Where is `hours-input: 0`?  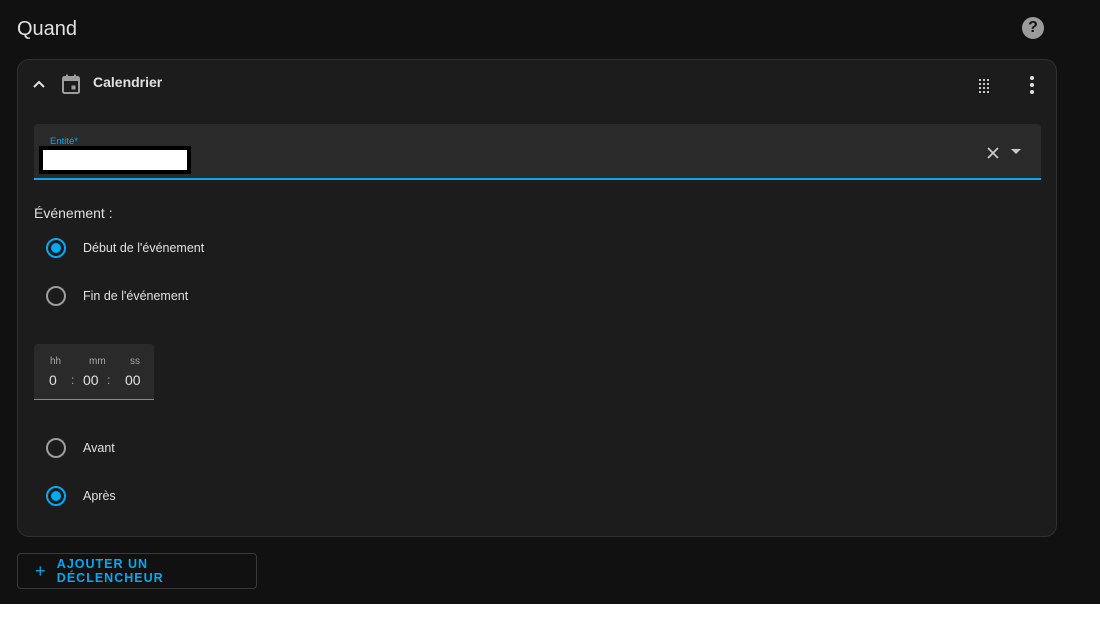
hours-input: 0 is located at coordinates (53, 380).